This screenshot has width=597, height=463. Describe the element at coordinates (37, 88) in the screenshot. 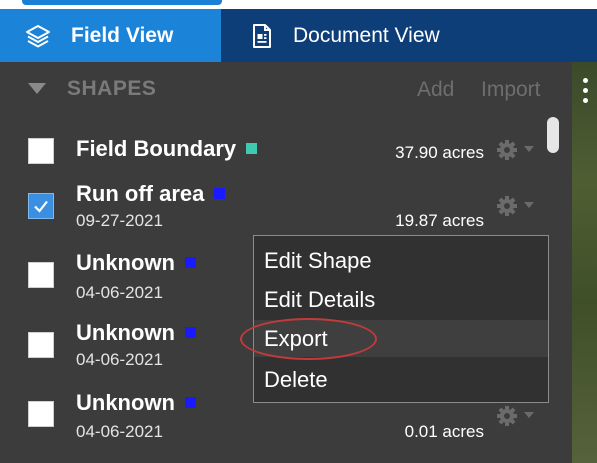

I see `collapse-caret-icon` at that location.